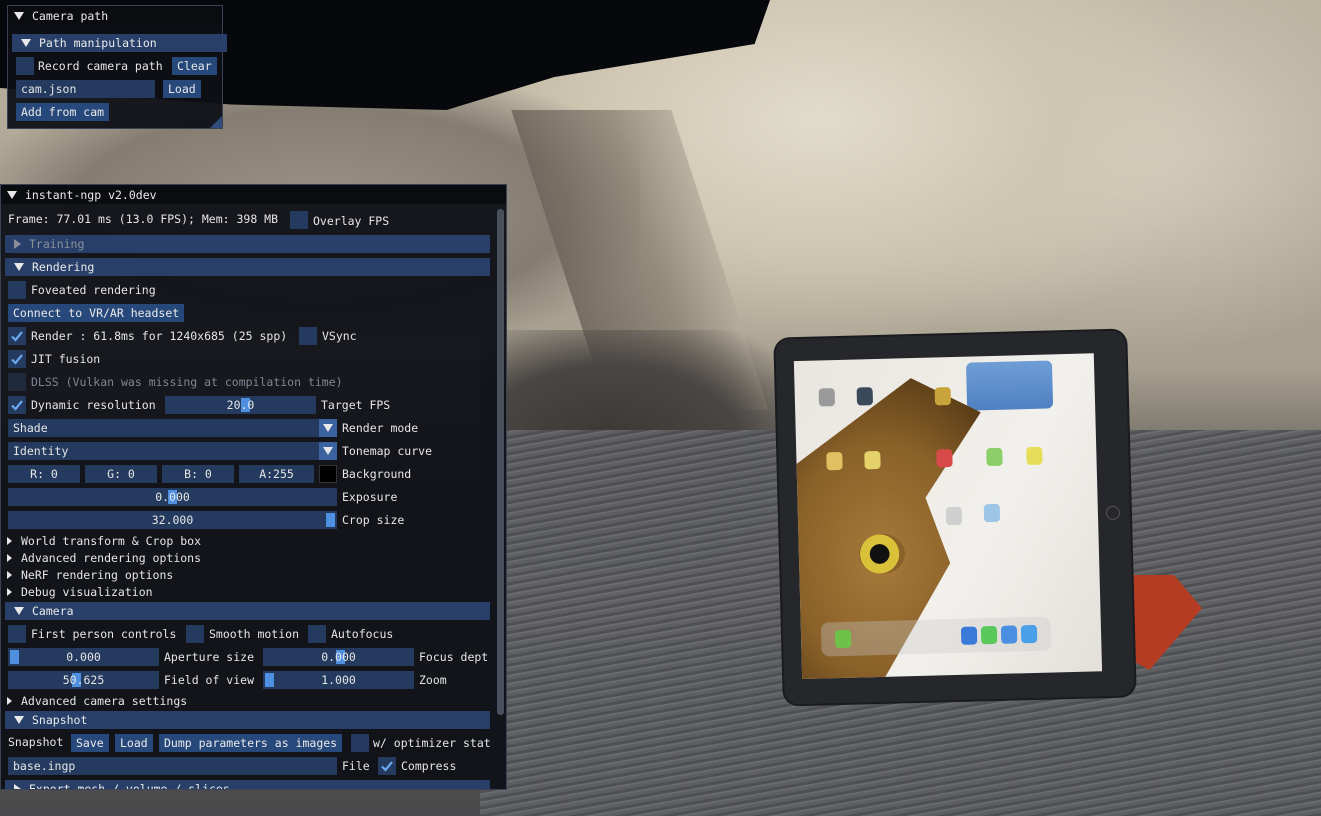 The image size is (1321, 816). I want to click on aperture-slider: 0.000, so click(83, 657).